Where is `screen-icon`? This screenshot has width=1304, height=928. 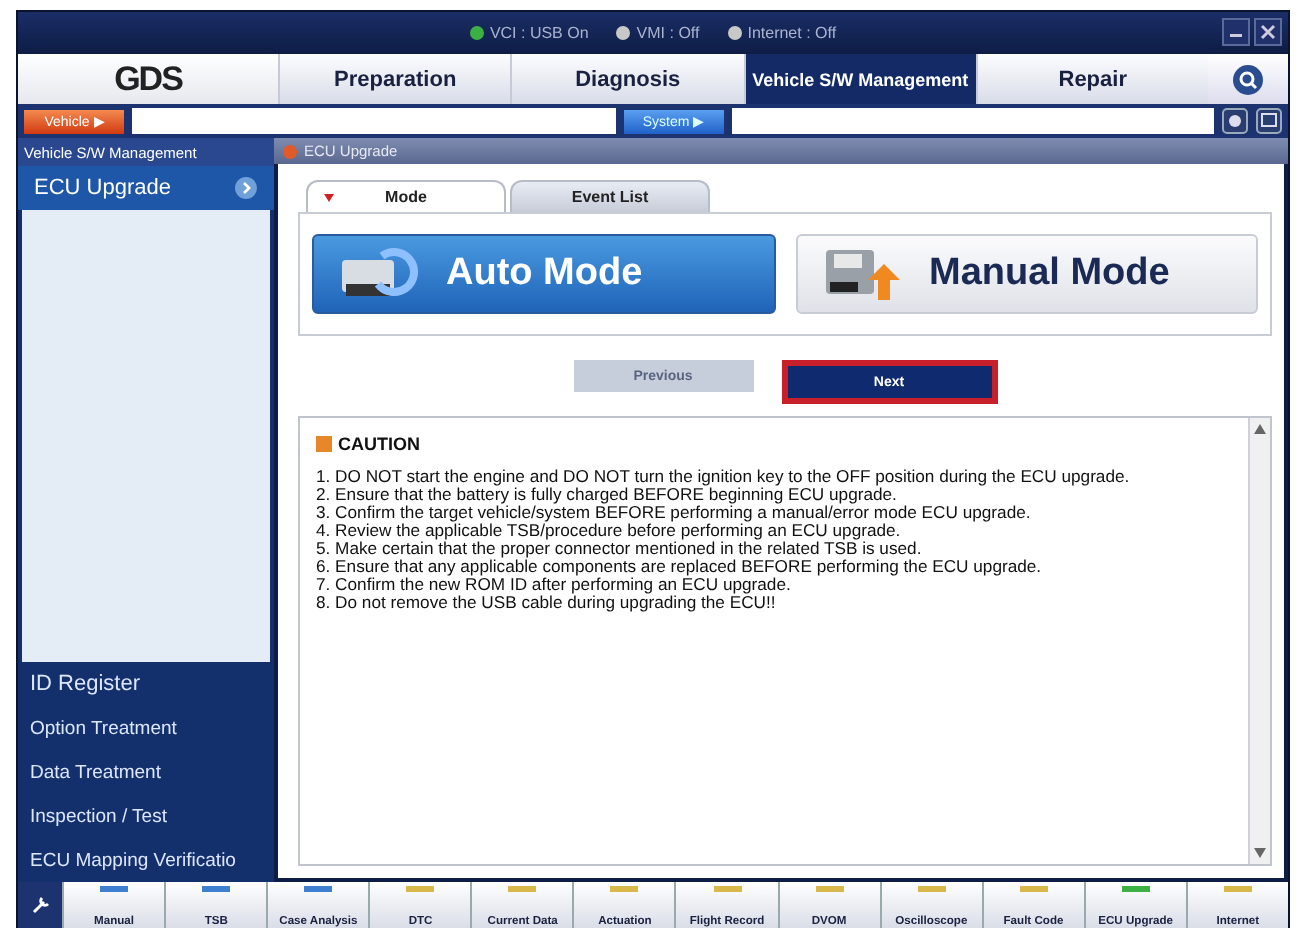 screen-icon is located at coordinates (1269, 121).